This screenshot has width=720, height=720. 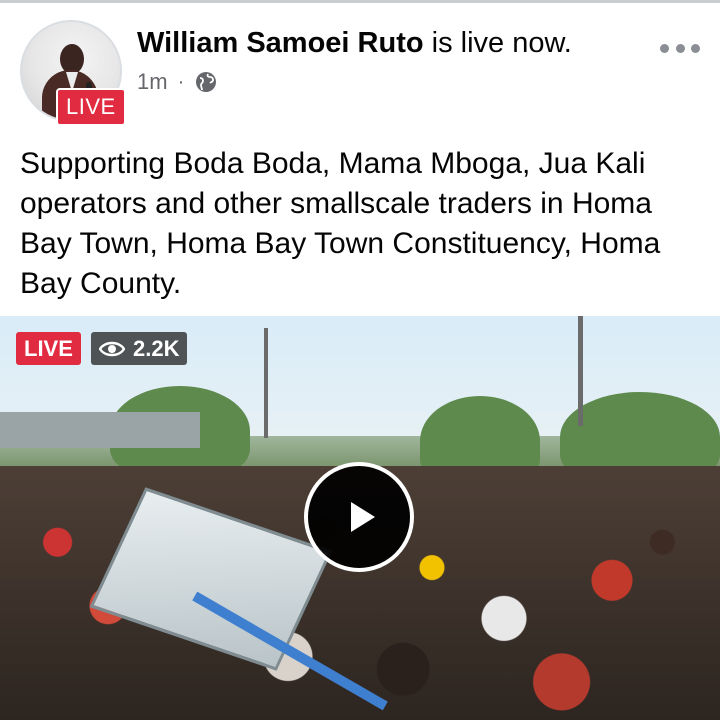 What do you see at coordinates (100, 430) in the screenshot?
I see `video-frame-roof` at bounding box center [100, 430].